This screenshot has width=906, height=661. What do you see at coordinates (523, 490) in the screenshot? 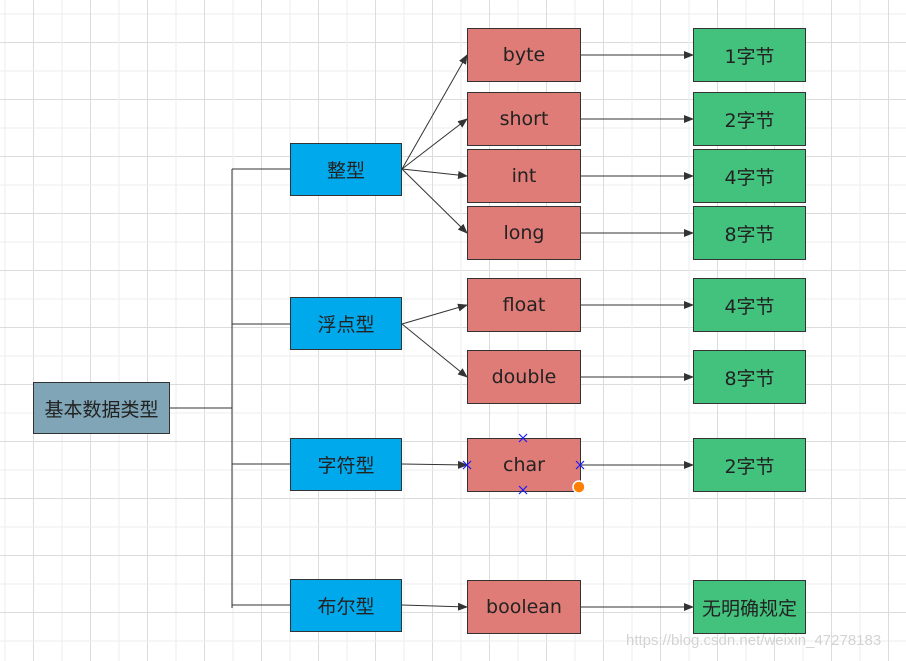
I see `handle-bottom-icon` at bounding box center [523, 490].